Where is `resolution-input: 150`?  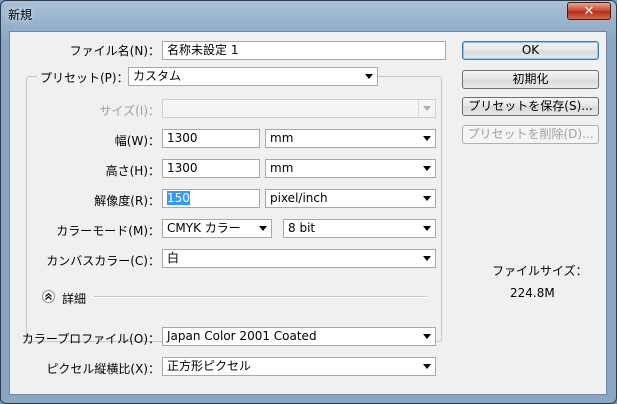 resolution-input: 150 is located at coordinates (211, 198).